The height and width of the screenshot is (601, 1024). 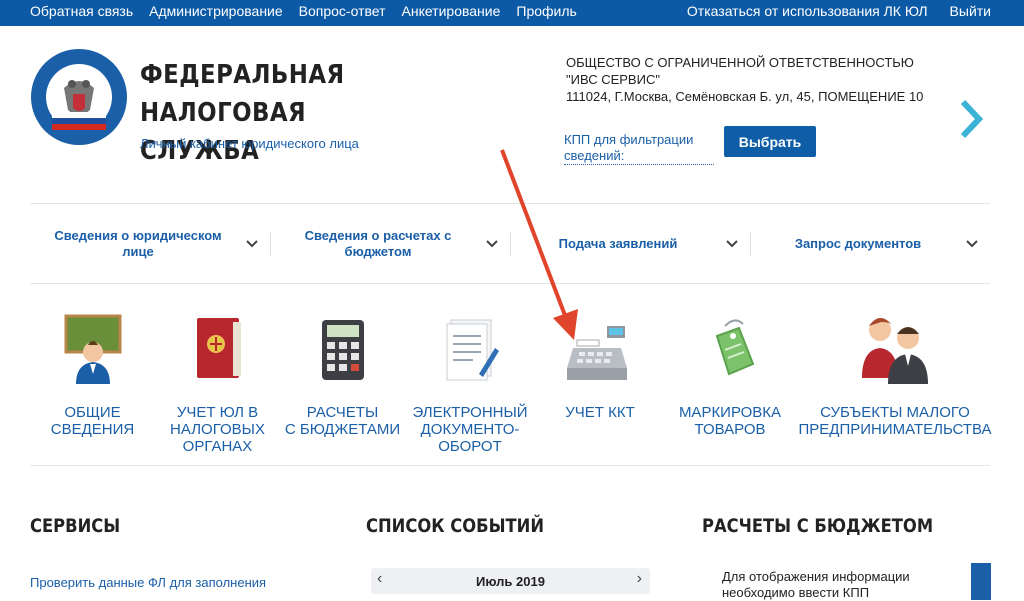 I want to click on administration-link: Администрирование, so click(x=216, y=11).